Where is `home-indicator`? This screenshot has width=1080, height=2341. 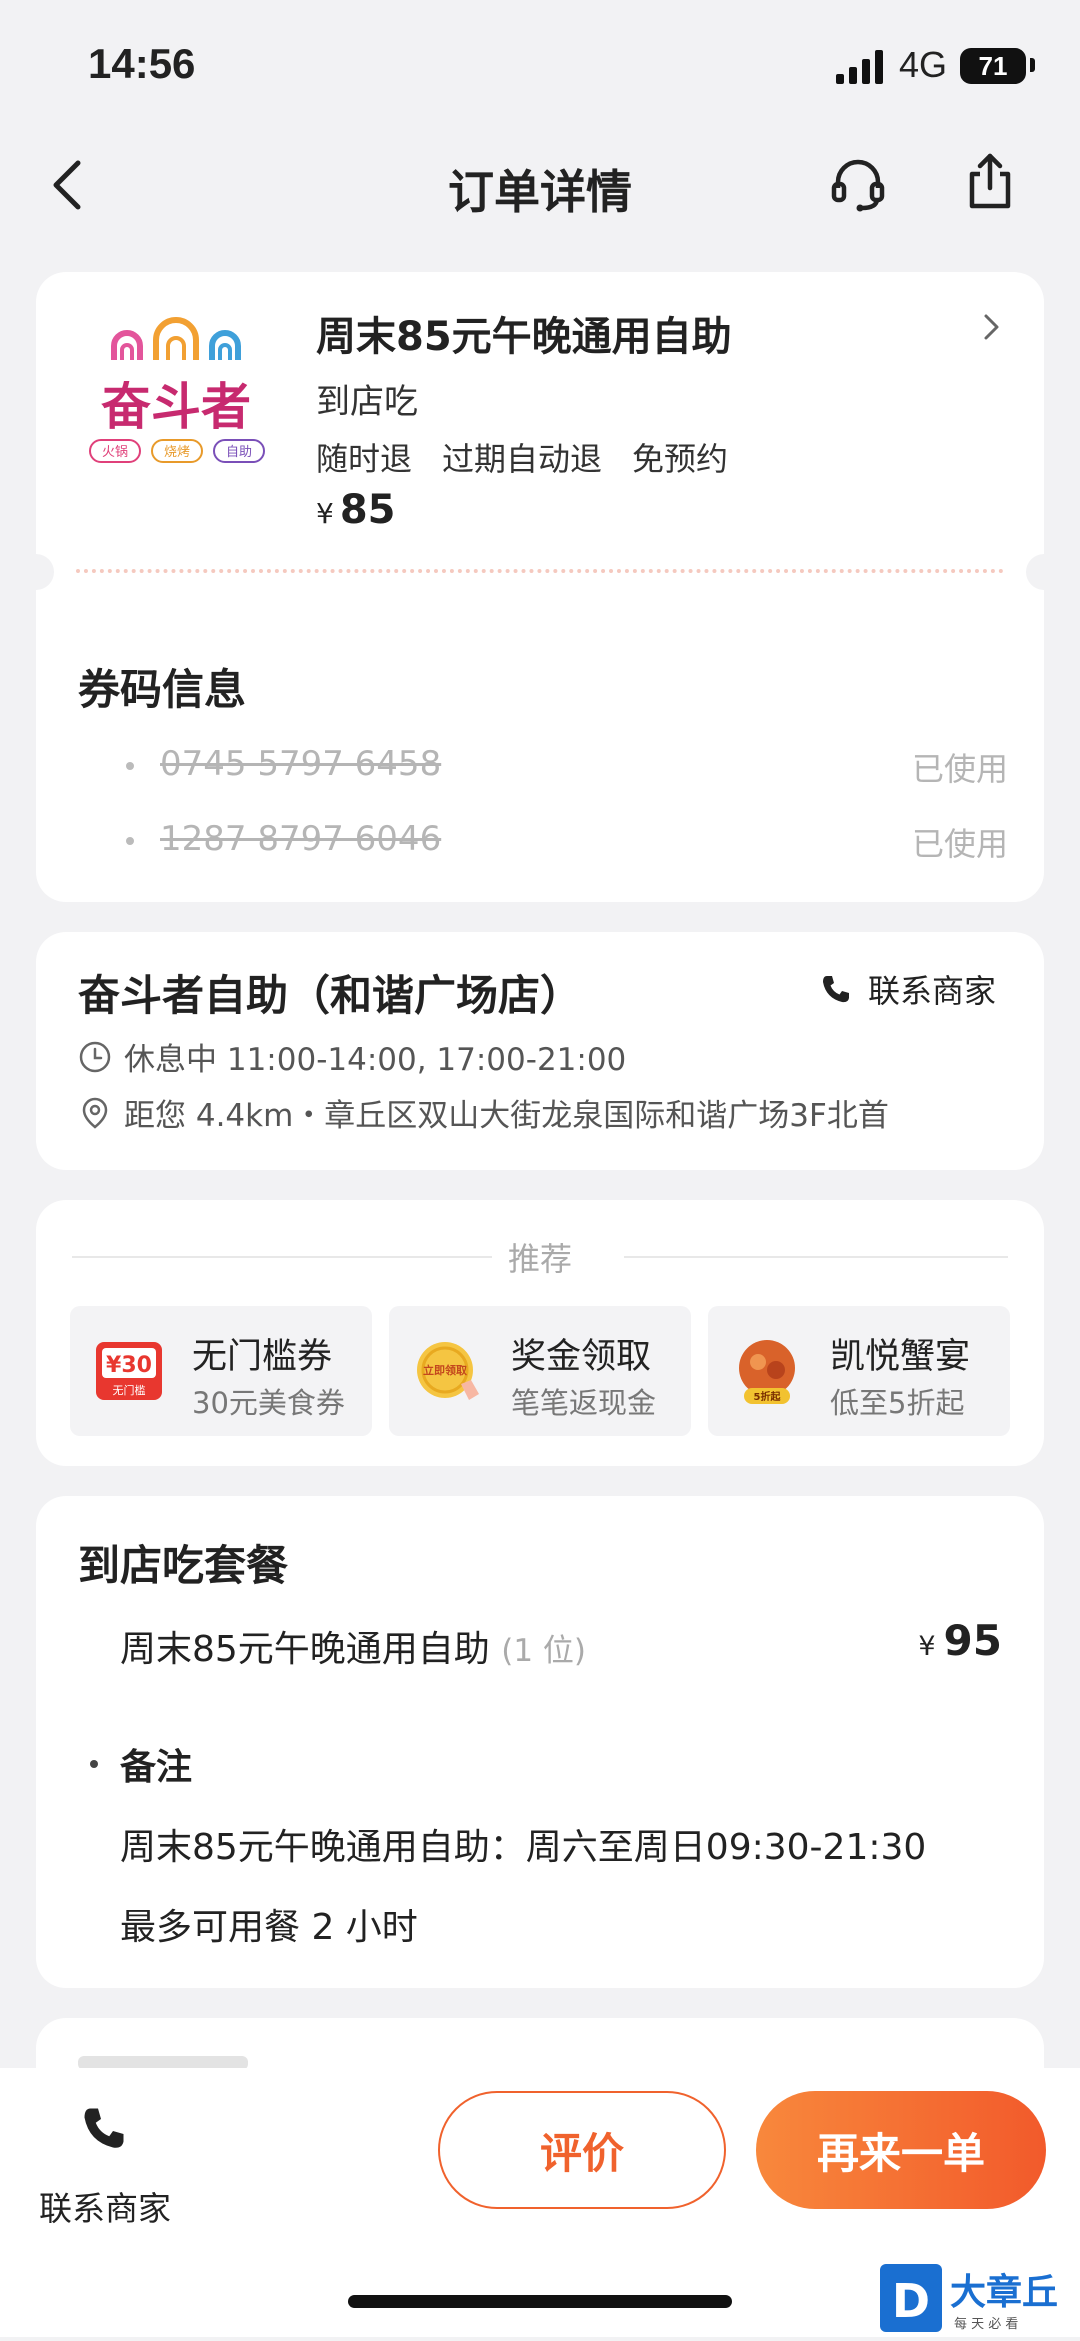 home-indicator is located at coordinates (540, 2301).